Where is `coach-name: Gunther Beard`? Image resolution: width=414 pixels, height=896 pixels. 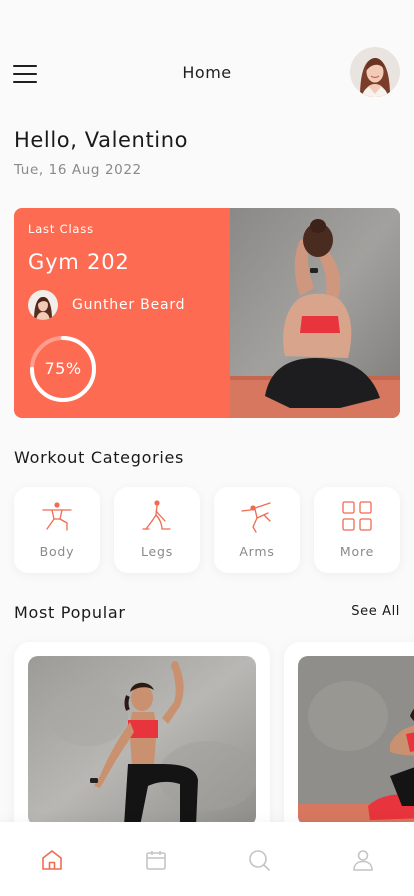 coach-name: Gunther Beard is located at coordinates (129, 305).